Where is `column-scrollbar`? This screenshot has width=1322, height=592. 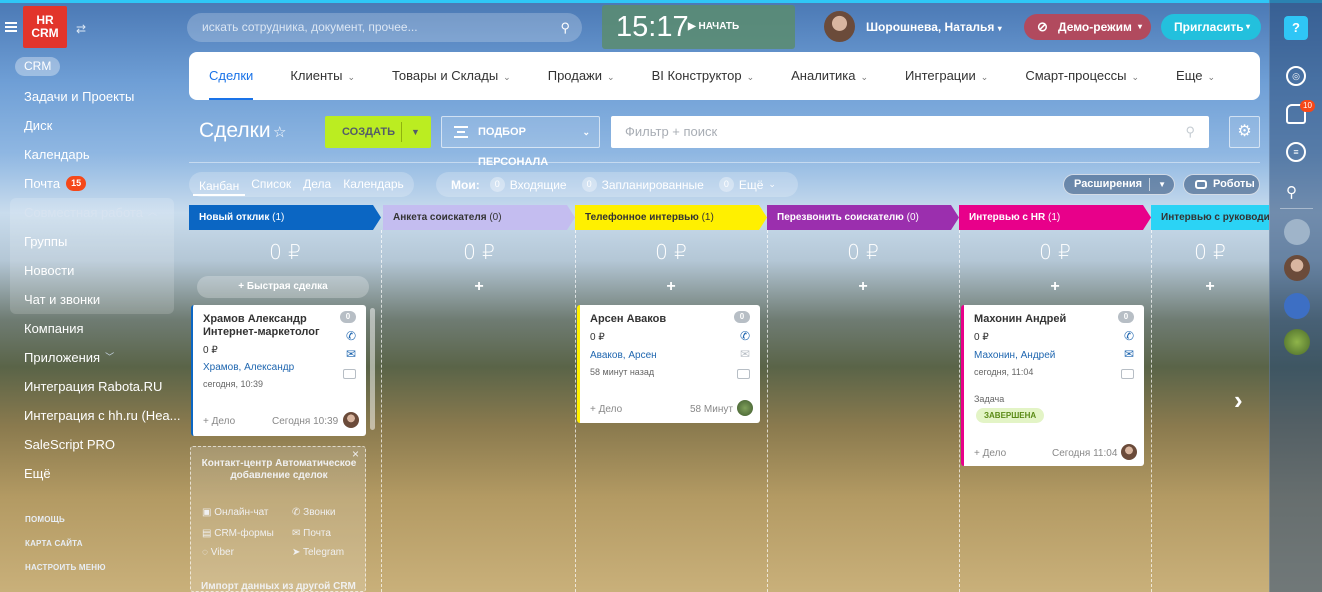 column-scrollbar is located at coordinates (372, 369).